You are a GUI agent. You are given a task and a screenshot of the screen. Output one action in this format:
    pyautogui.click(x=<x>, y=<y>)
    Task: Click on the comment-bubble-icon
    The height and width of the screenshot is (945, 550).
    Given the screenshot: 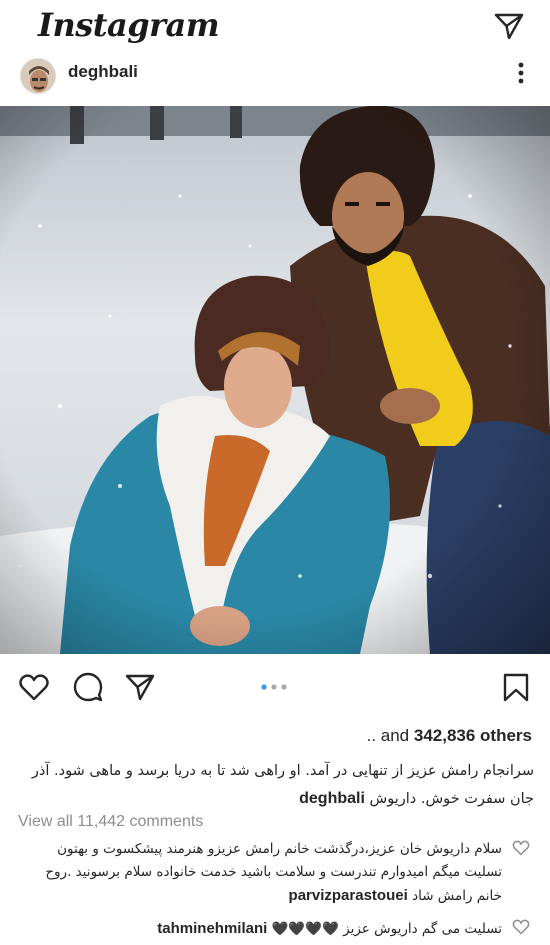 What is the action you would take?
    pyautogui.click(x=88, y=687)
    